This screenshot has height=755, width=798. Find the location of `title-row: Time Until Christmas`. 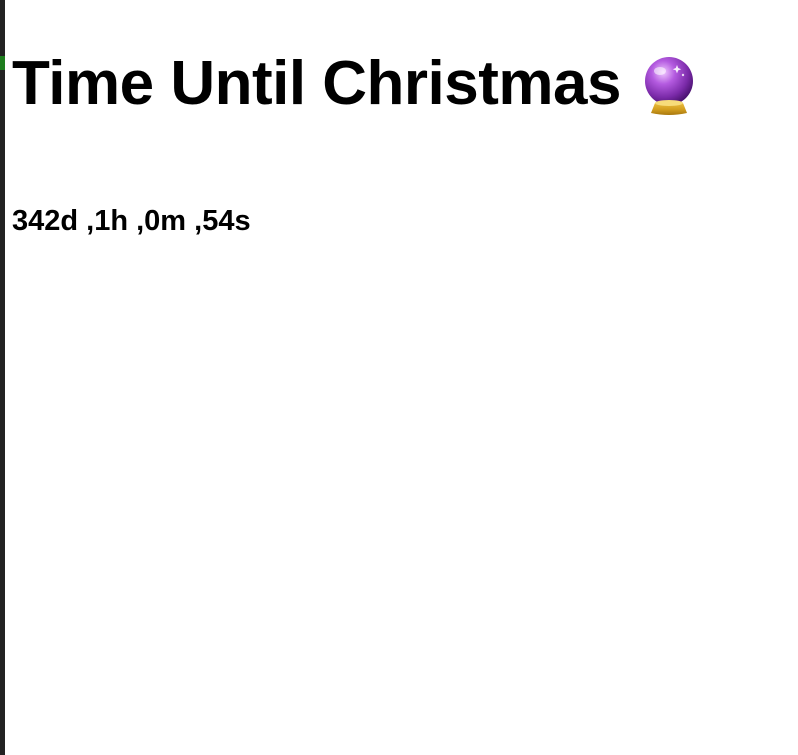

title-row: Time Until Christmas is located at coordinates (355, 84).